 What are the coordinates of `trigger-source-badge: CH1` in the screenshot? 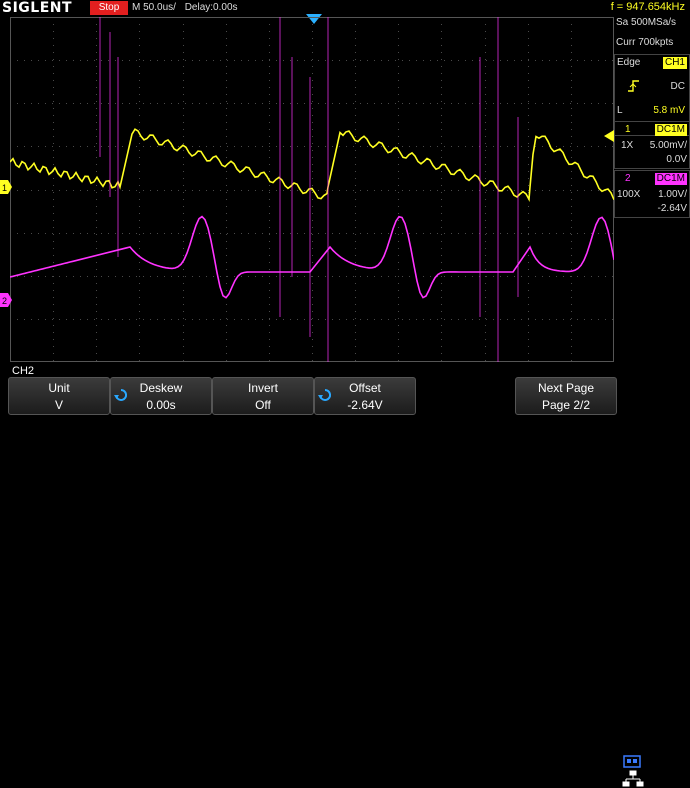 It's located at (674, 63).